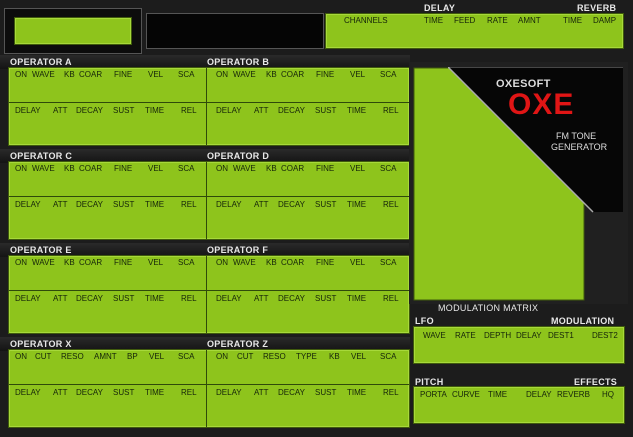 The width and height of the screenshot is (633, 437). What do you see at coordinates (391, 204) in the screenshot?
I see `op-d-rel: REL` at bounding box center [391, 204].